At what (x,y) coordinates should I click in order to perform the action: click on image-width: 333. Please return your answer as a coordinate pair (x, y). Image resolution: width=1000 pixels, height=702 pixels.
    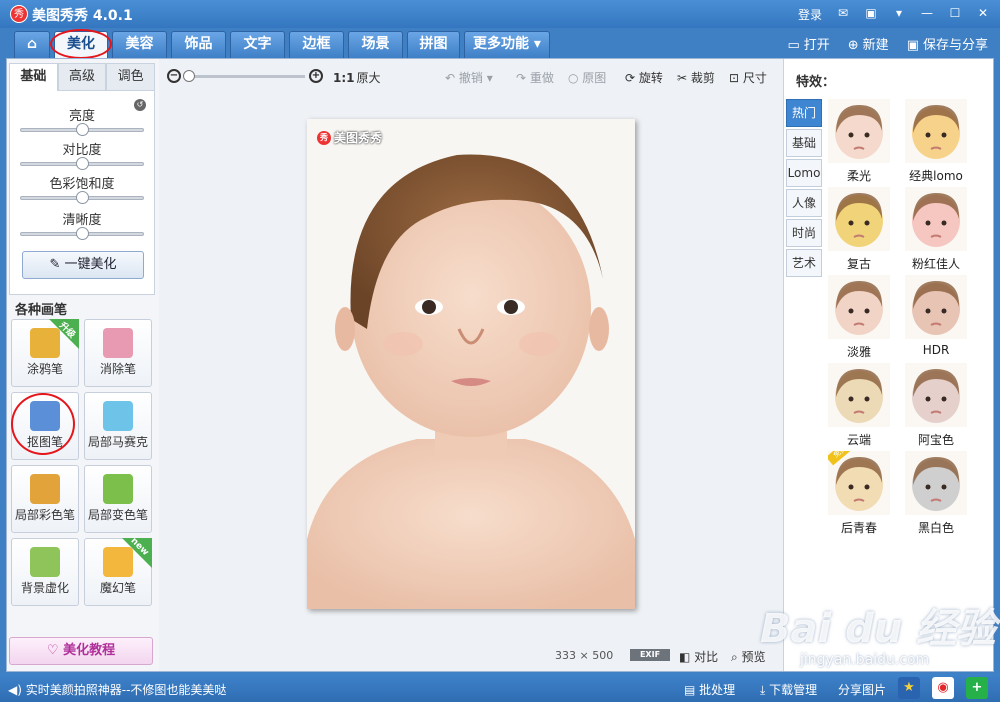
    Looking at the image, I should click on (565, 655).